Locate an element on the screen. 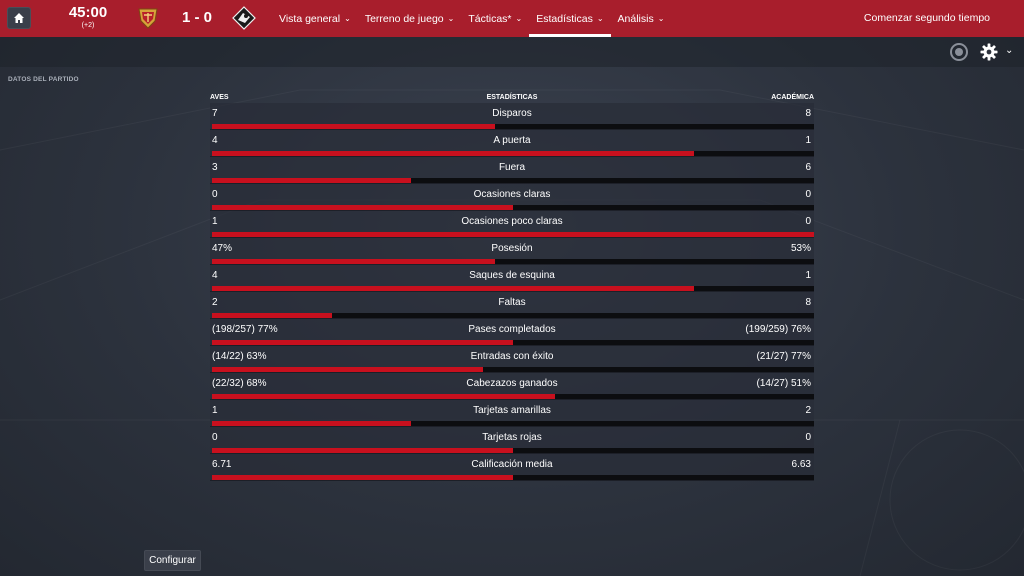 This screenshot has height=576, width=1024. stat-label: Ocasiones poco claras is located at coordinates (512, 221).